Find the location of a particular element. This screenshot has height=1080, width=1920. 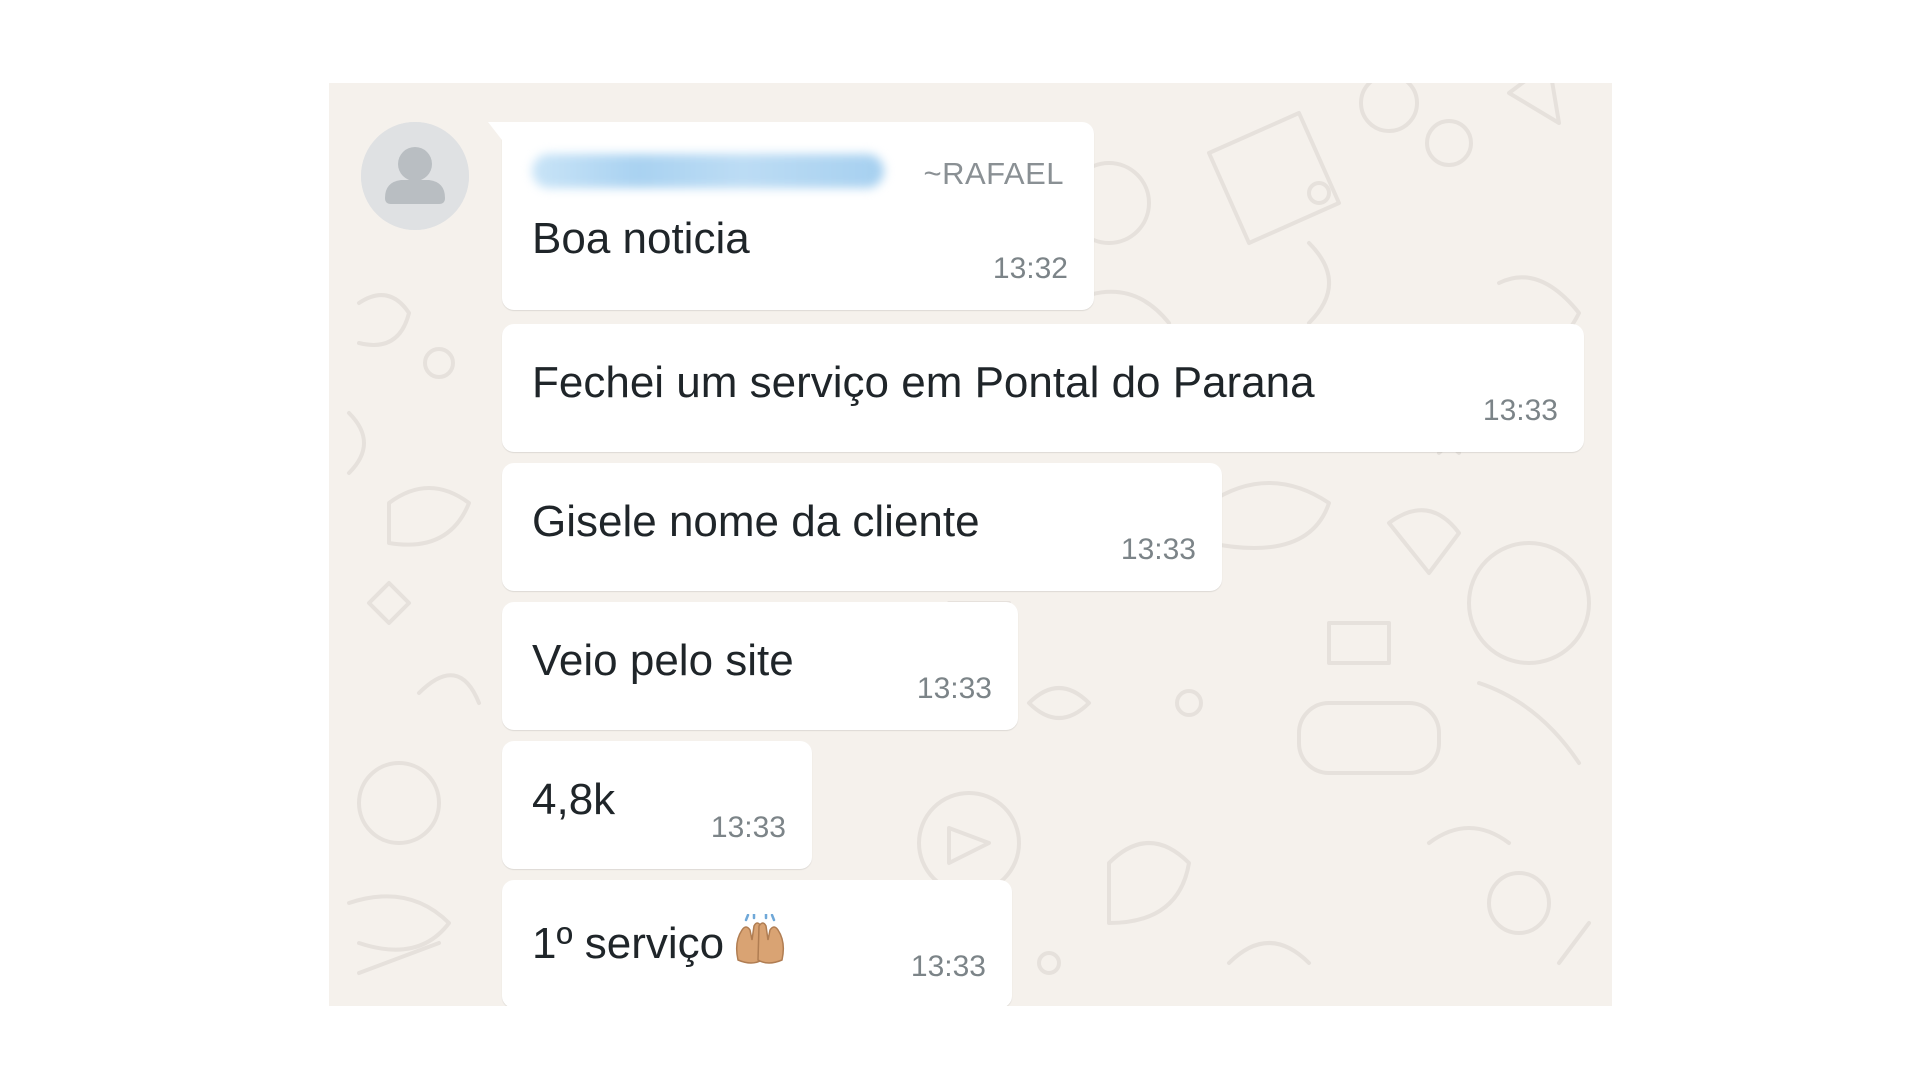

message-text: 1º serviço is located at coordinates (628, 943).